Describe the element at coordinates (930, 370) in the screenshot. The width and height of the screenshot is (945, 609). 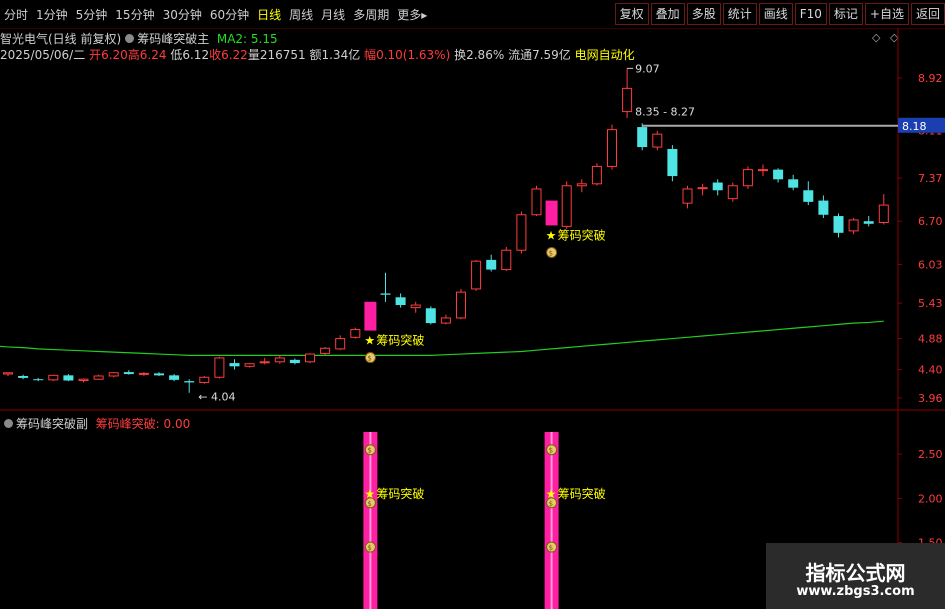
I see `y-tick-label: 4.40` at that location.